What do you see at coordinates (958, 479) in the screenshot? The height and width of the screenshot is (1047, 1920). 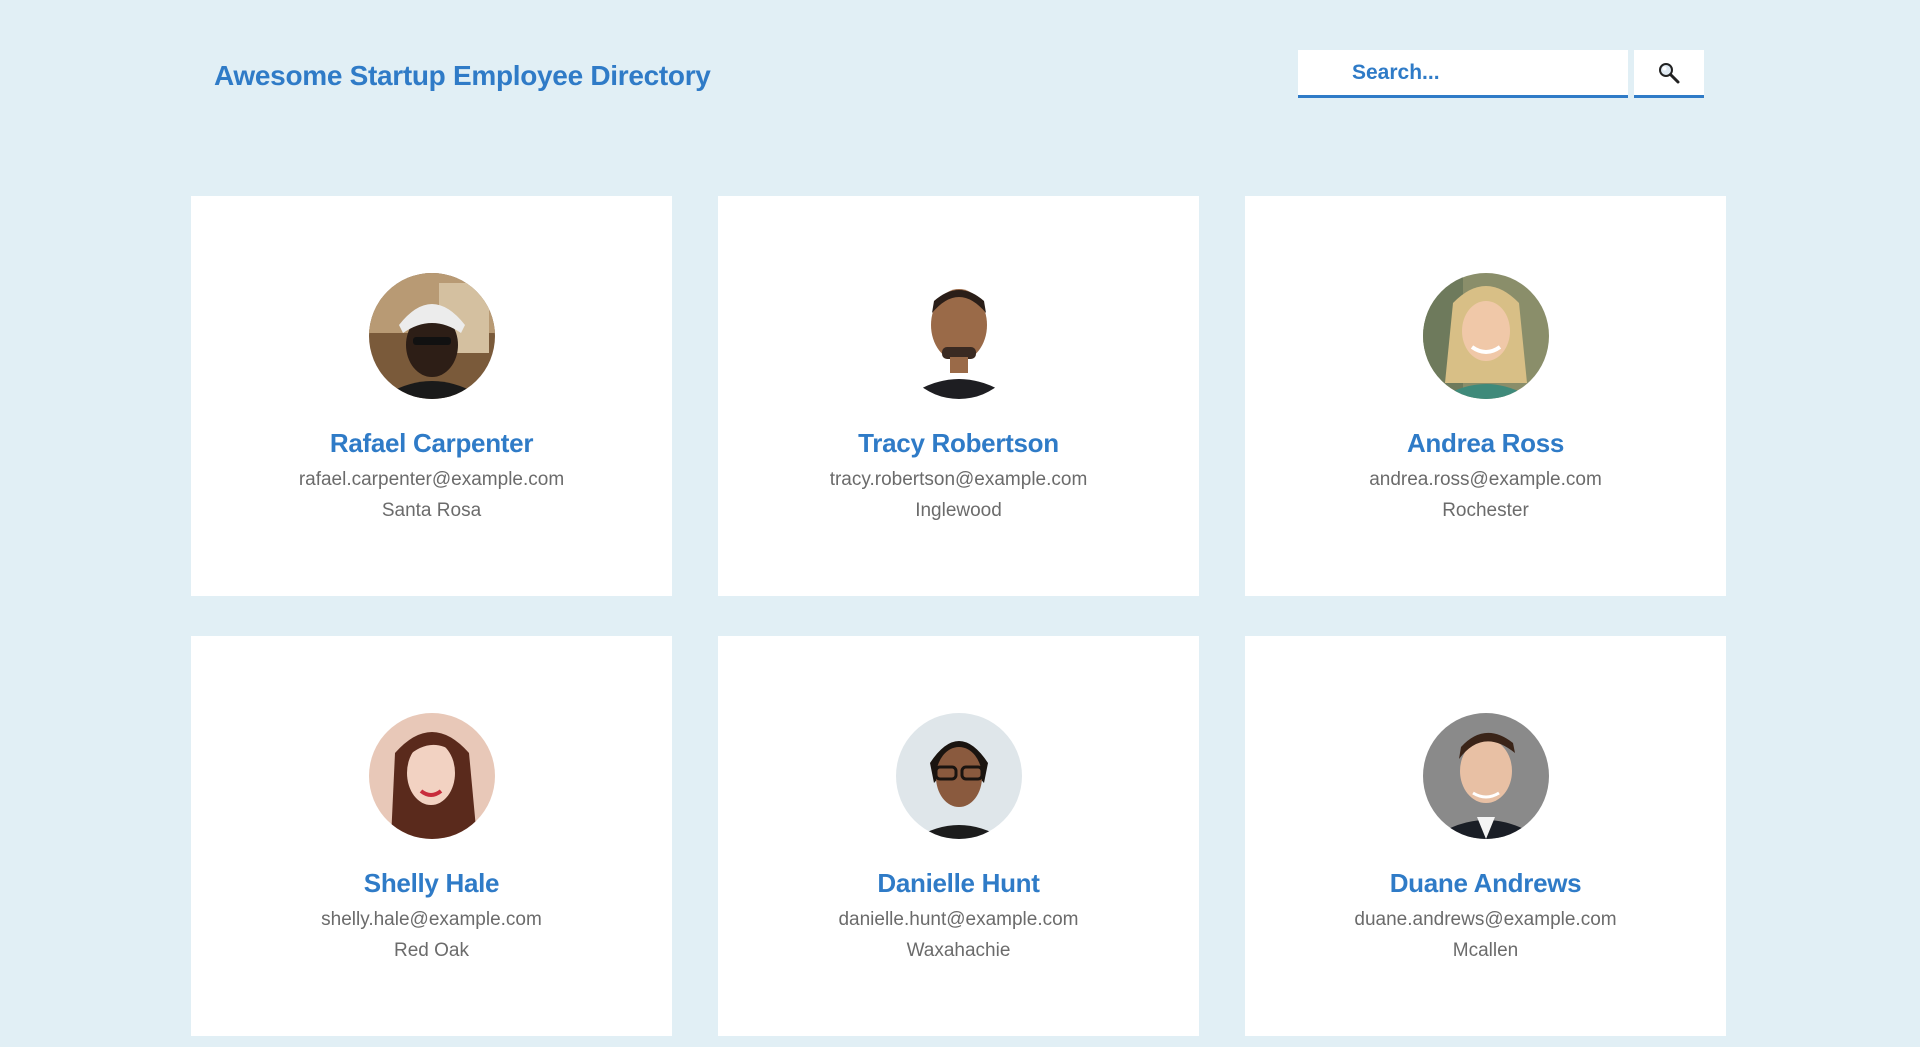 I see `employee-email: tracy.robertson@example.com` at bounding box center [958, 479].